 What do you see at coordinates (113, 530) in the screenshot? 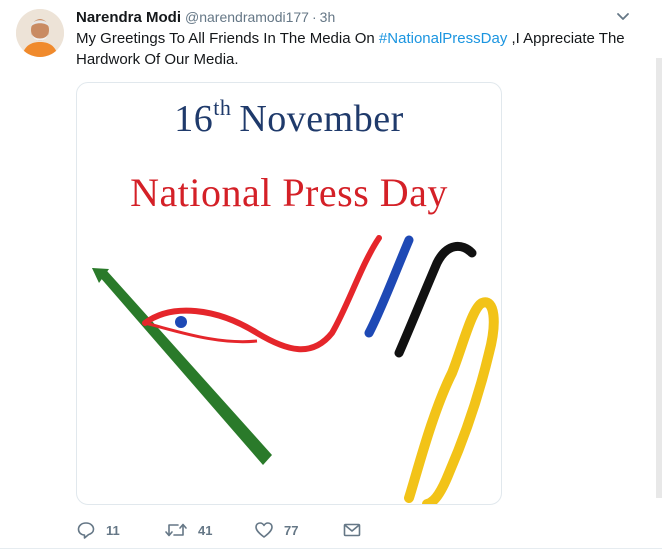
I see `reply-count: 11` at bounding box center [113, 530].